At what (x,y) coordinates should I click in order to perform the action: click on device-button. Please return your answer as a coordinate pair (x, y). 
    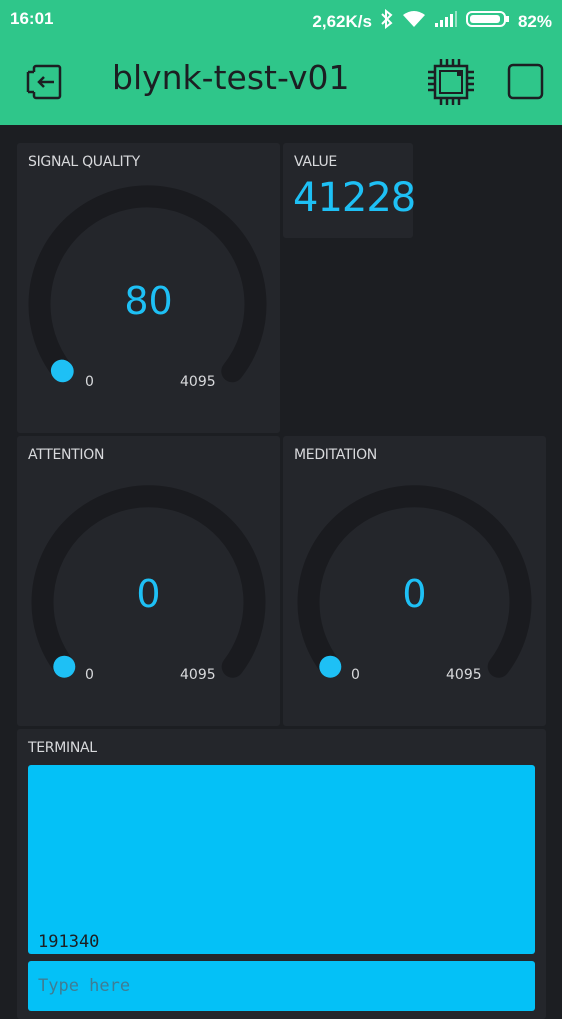
    Looking at the image, I should click on (451, 82).